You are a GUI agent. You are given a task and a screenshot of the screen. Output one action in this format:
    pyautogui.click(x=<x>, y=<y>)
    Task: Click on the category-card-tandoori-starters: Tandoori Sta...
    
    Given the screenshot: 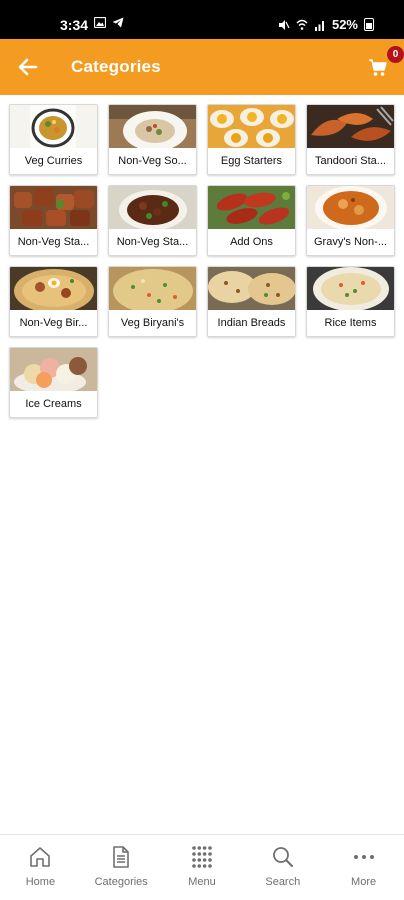 What is the action you would take?
    pyautogui.click(x=350, y=139)
    